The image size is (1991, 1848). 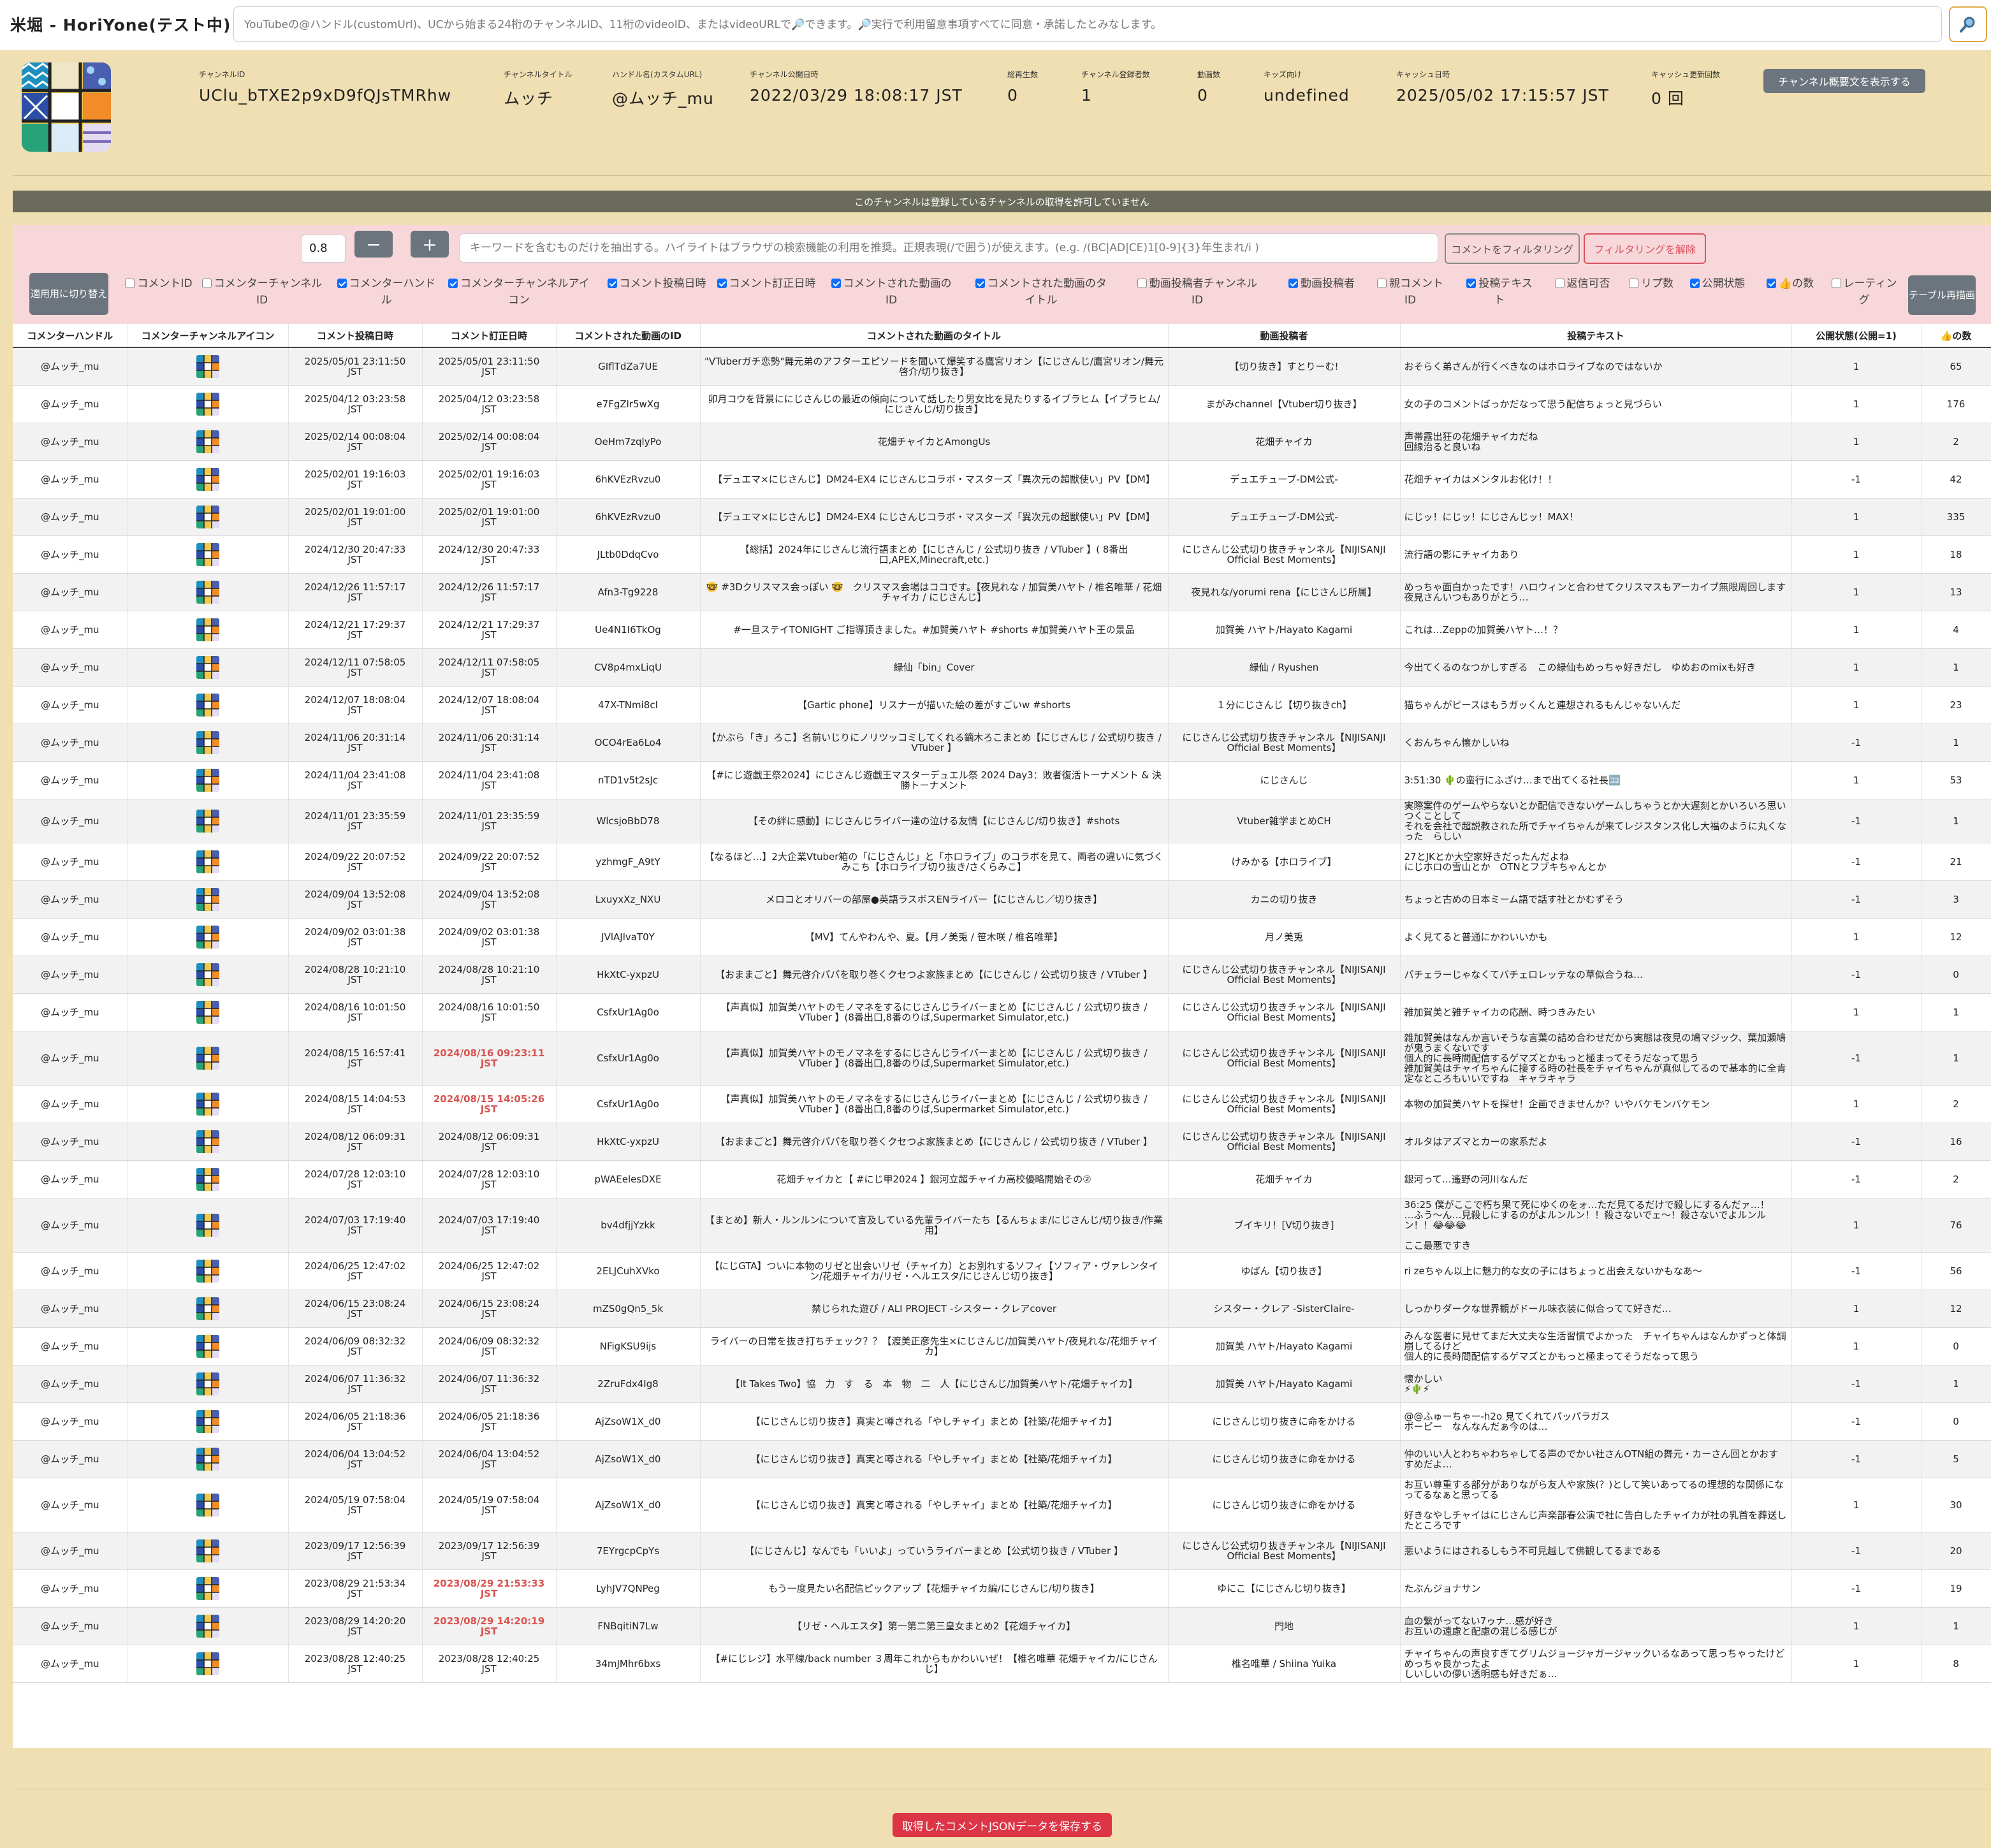 What do you see at coordinates (430, 244) in the screenshot?
I see `zoom-in-button: +` at bounding box center [430, 244].